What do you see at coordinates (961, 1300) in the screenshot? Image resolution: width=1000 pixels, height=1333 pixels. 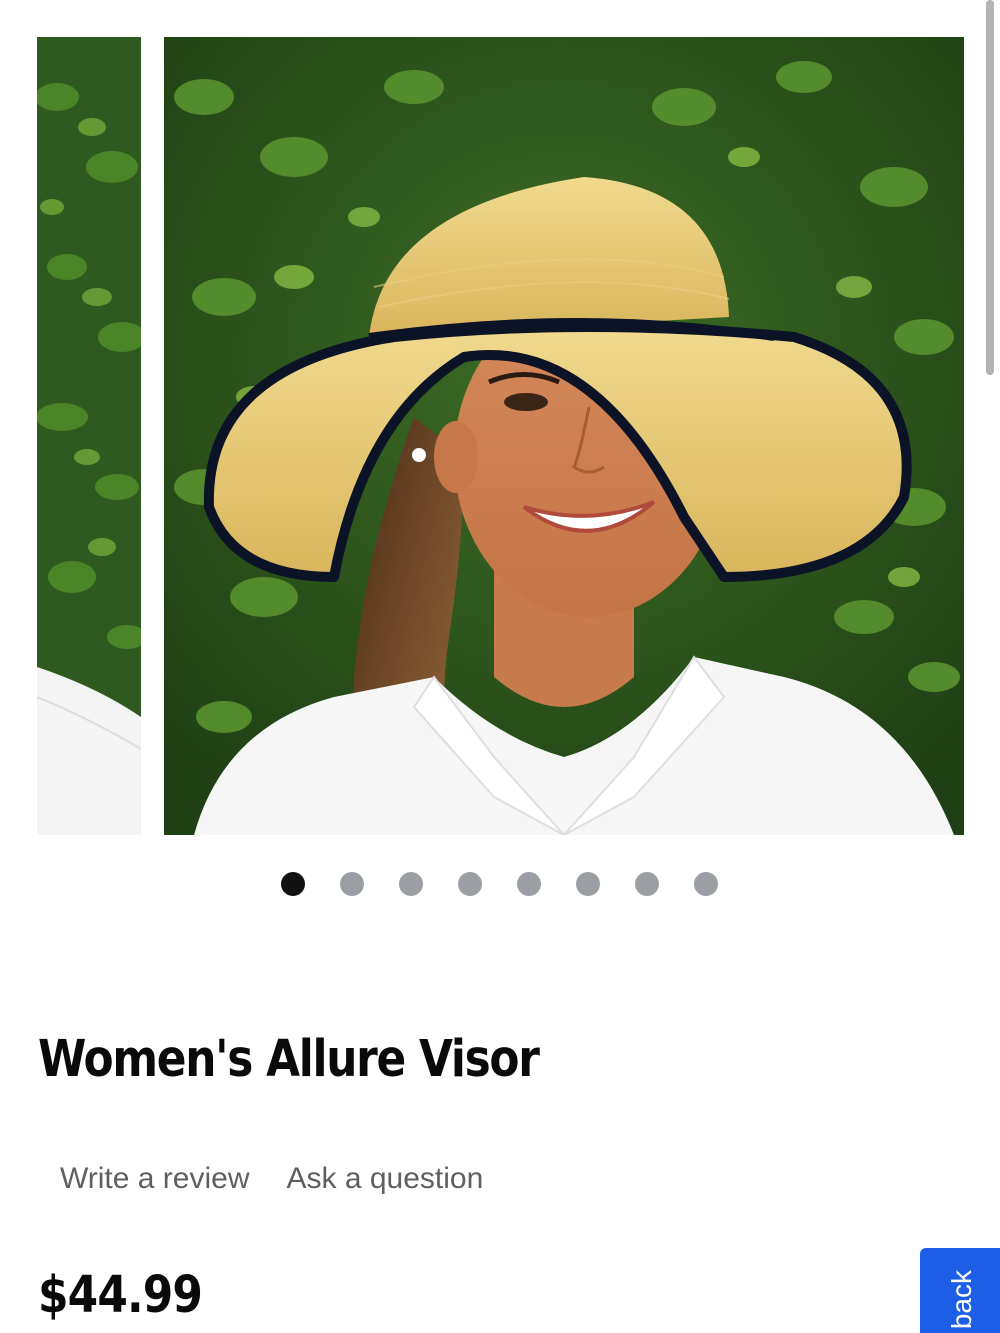 I see `feedback-tab-label: back` at bounding box center [961, 1300].